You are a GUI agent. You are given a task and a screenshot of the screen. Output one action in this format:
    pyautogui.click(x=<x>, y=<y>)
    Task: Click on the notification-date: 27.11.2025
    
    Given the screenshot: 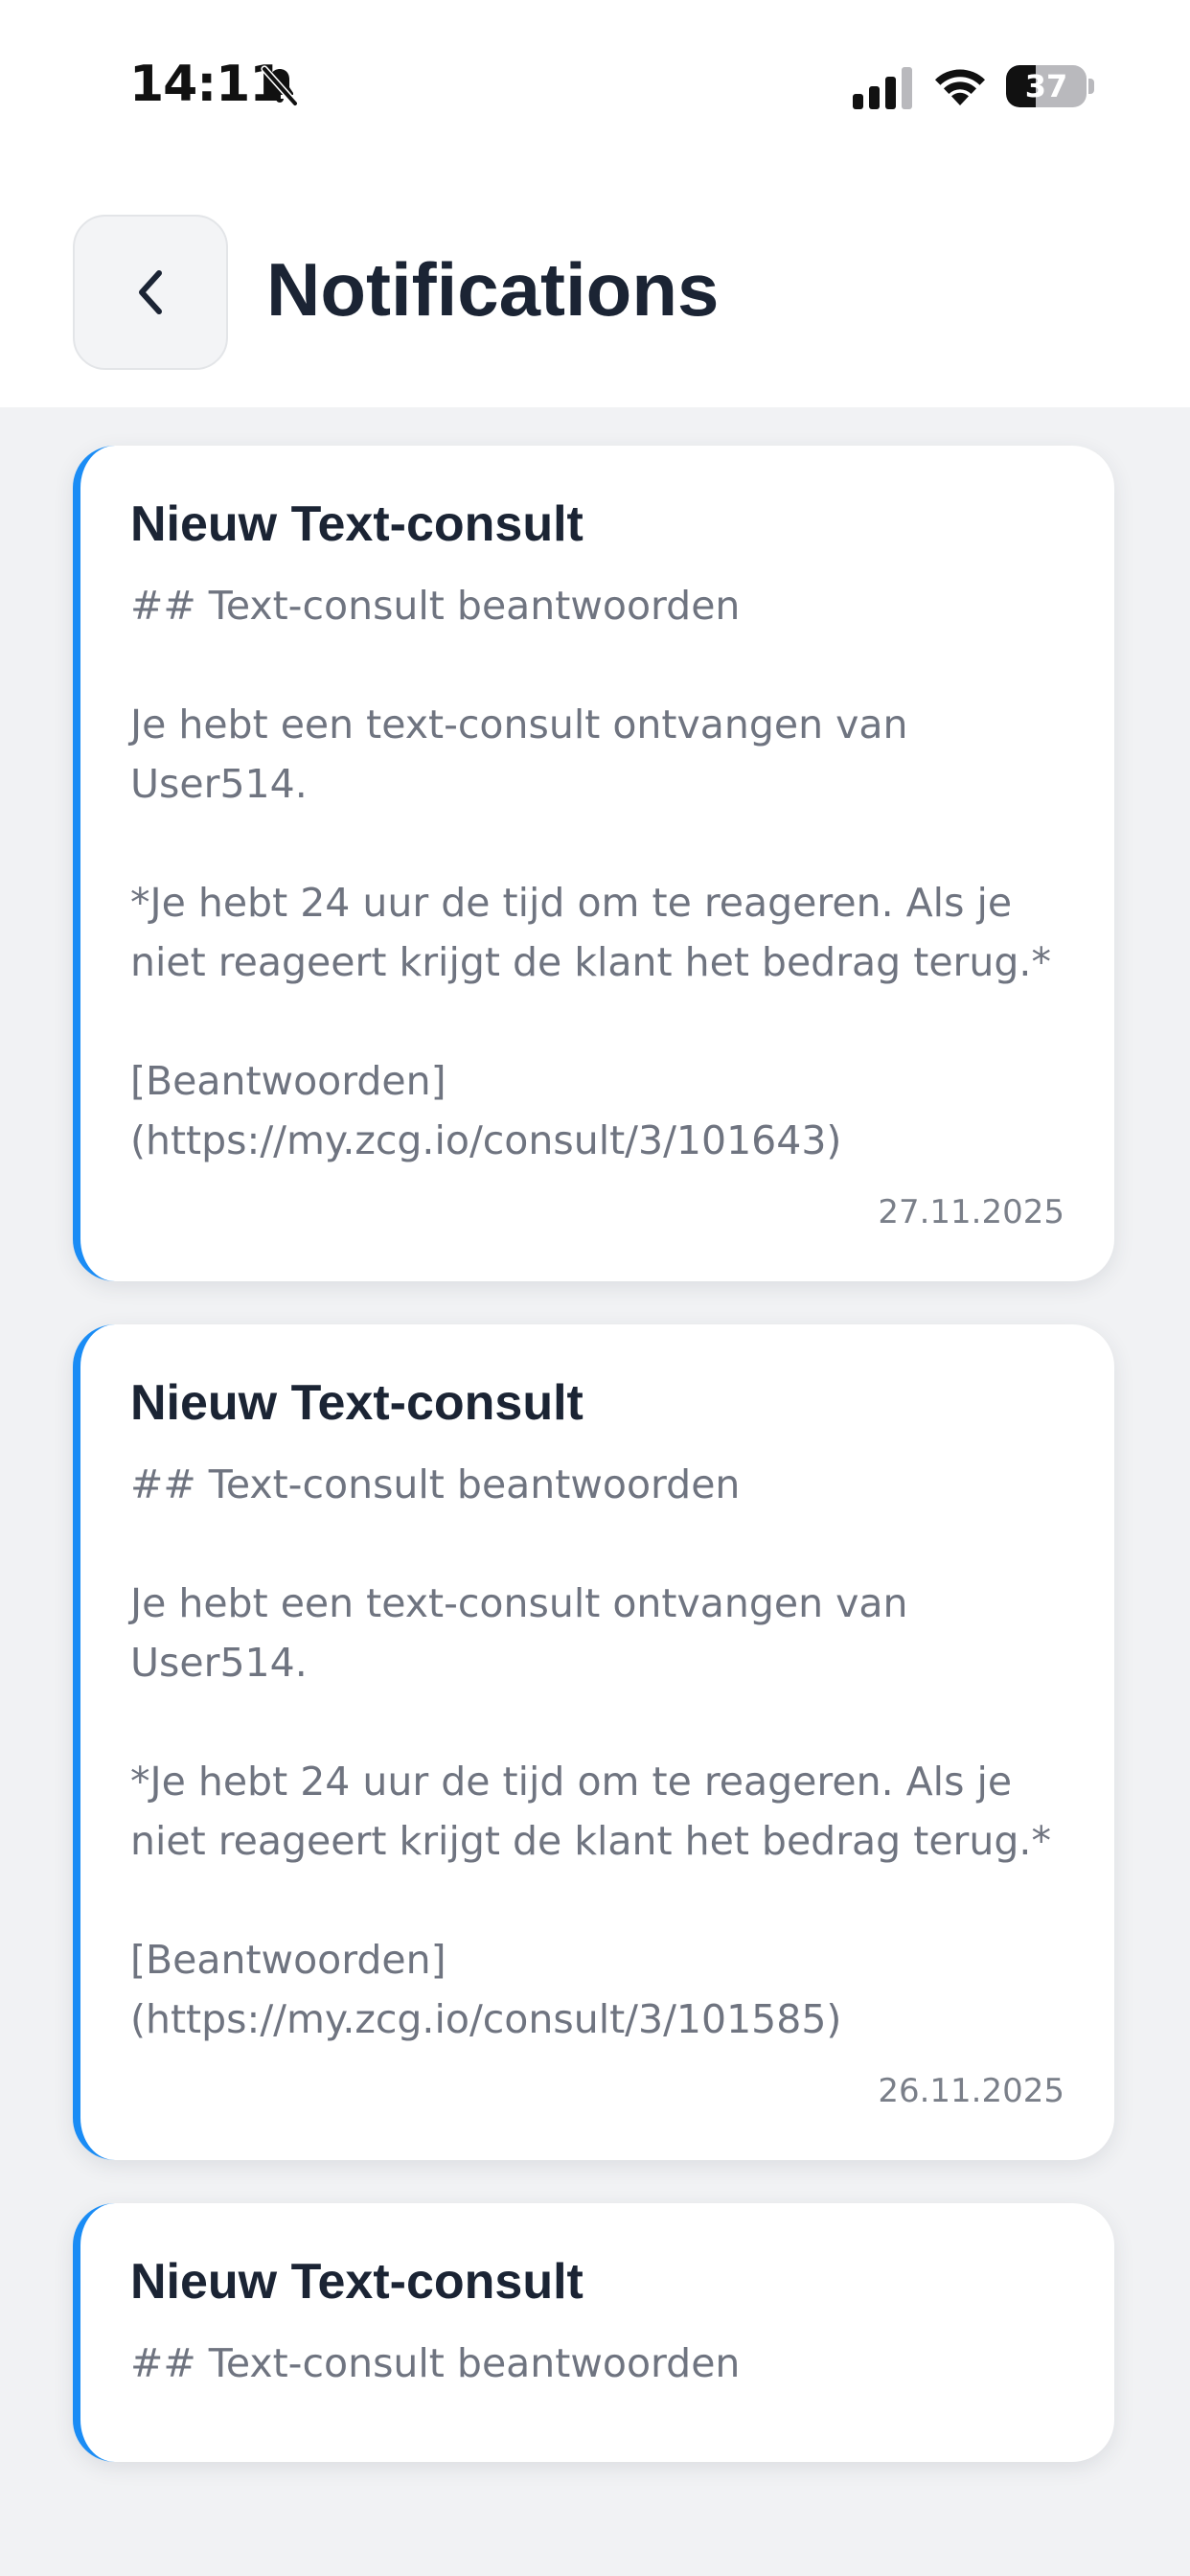 What is the action you would take?
    pyautogui.click(x=971, y=1212)
    